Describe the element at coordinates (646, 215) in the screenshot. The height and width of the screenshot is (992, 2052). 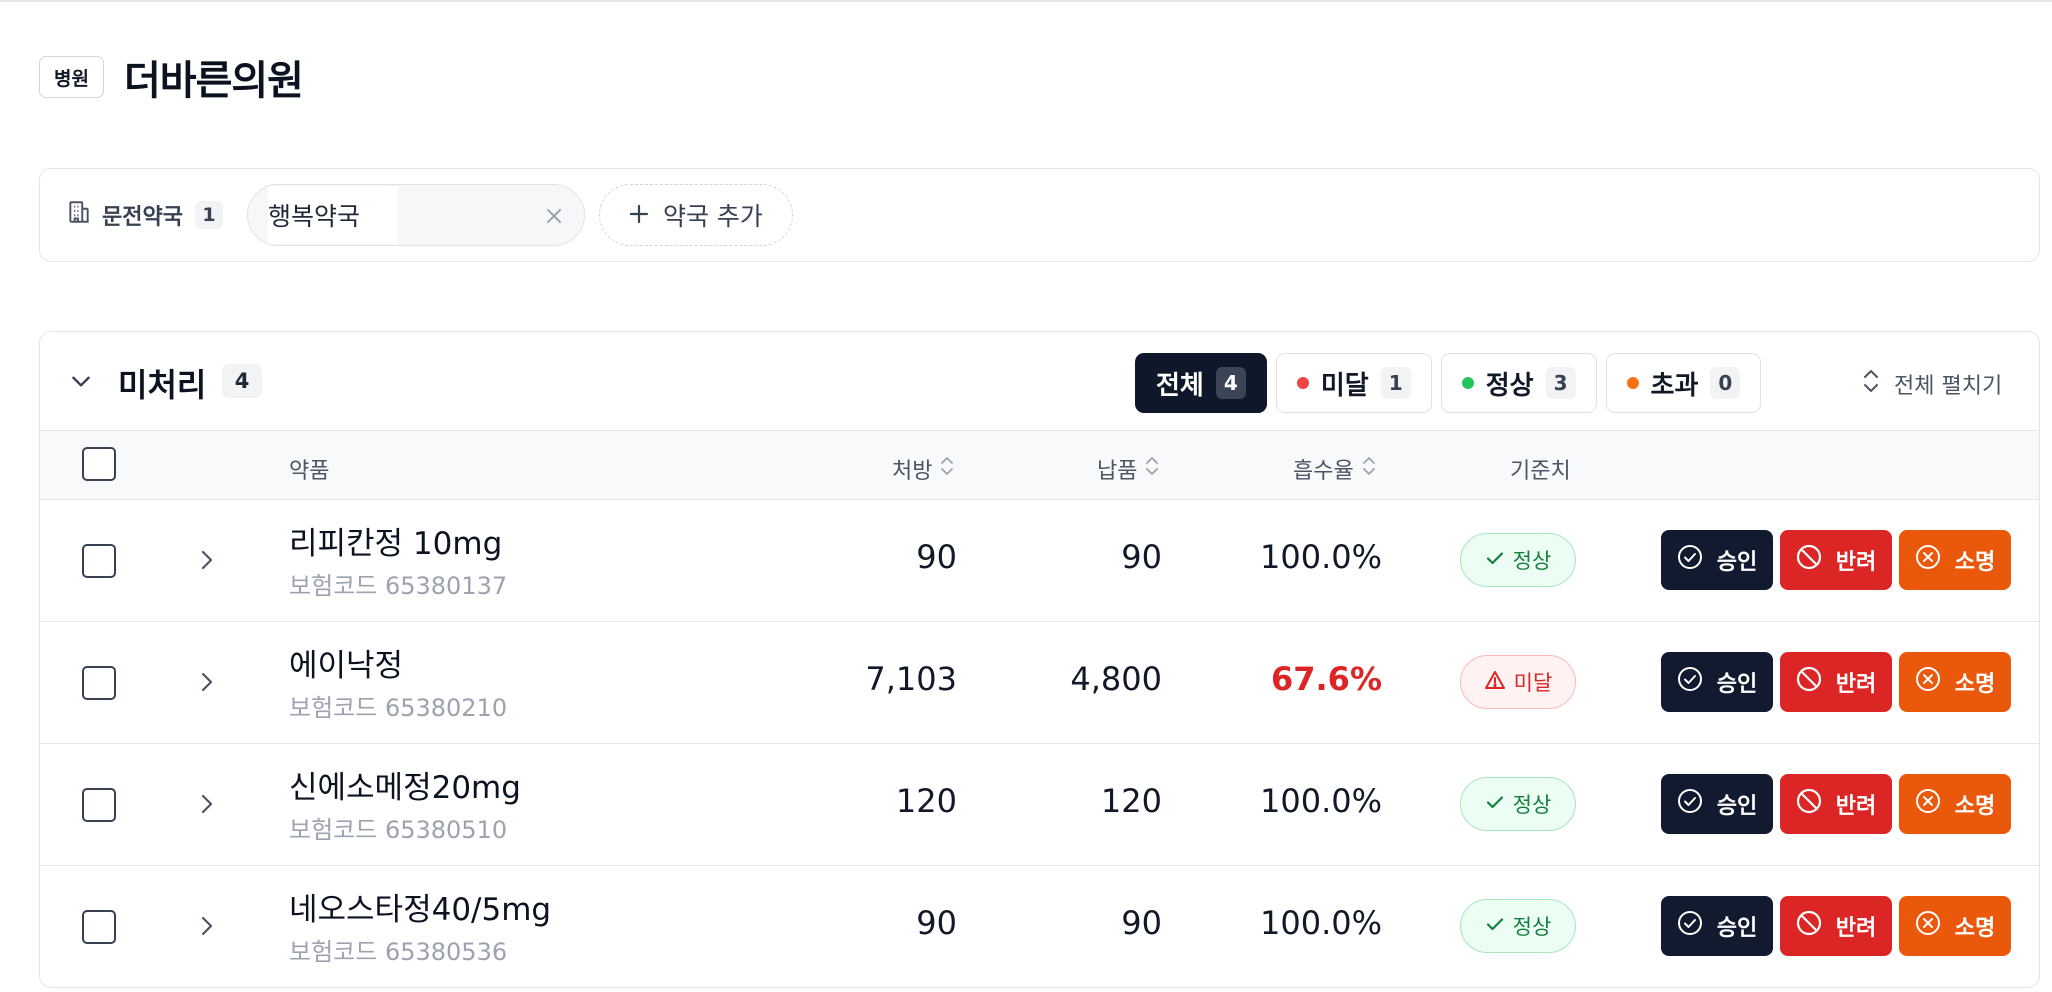
I see `plus-icon` at that location.